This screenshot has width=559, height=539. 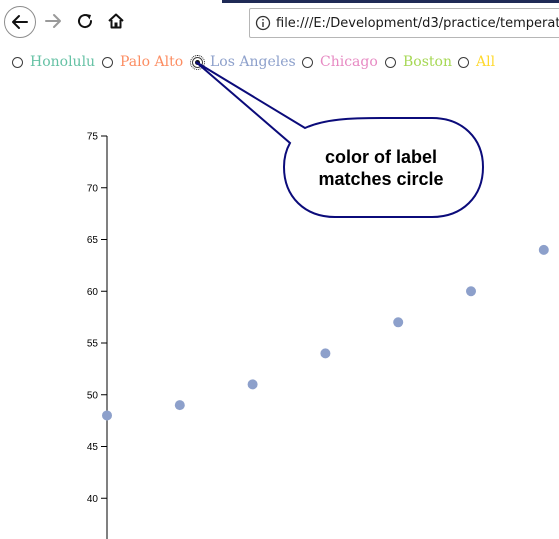 What do you see at coordinates (93, 447) in the screenshot?
I see `y-tick-label: 45` at bounding box center [93, 447].